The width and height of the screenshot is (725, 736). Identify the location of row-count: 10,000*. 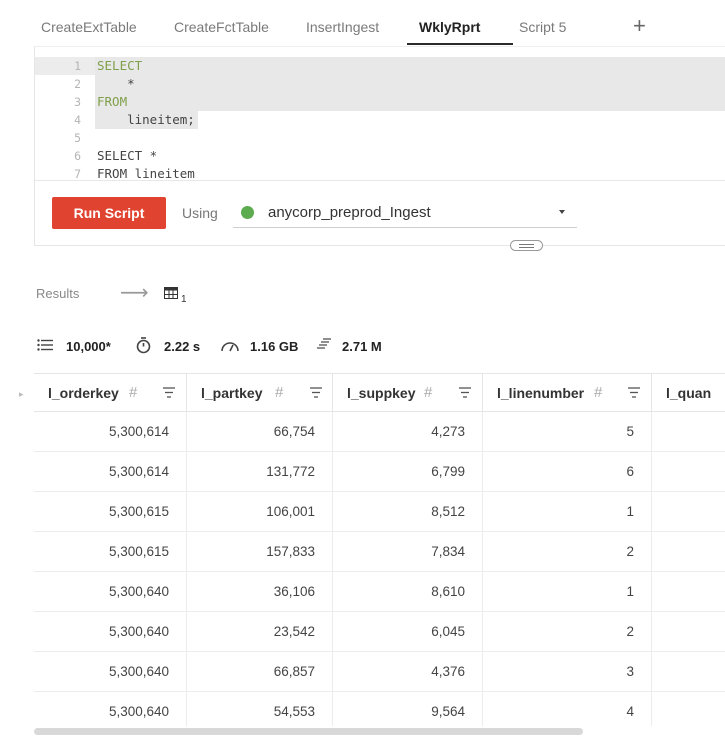
(88, 346).